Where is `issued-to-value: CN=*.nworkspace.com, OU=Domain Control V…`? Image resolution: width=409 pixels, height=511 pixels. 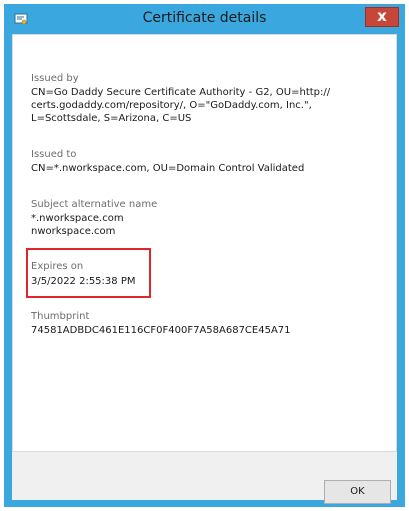 issued-to-value: CN=*.nworkspace.com, OU=Domain Control V… is located at coordinates (168, 168).